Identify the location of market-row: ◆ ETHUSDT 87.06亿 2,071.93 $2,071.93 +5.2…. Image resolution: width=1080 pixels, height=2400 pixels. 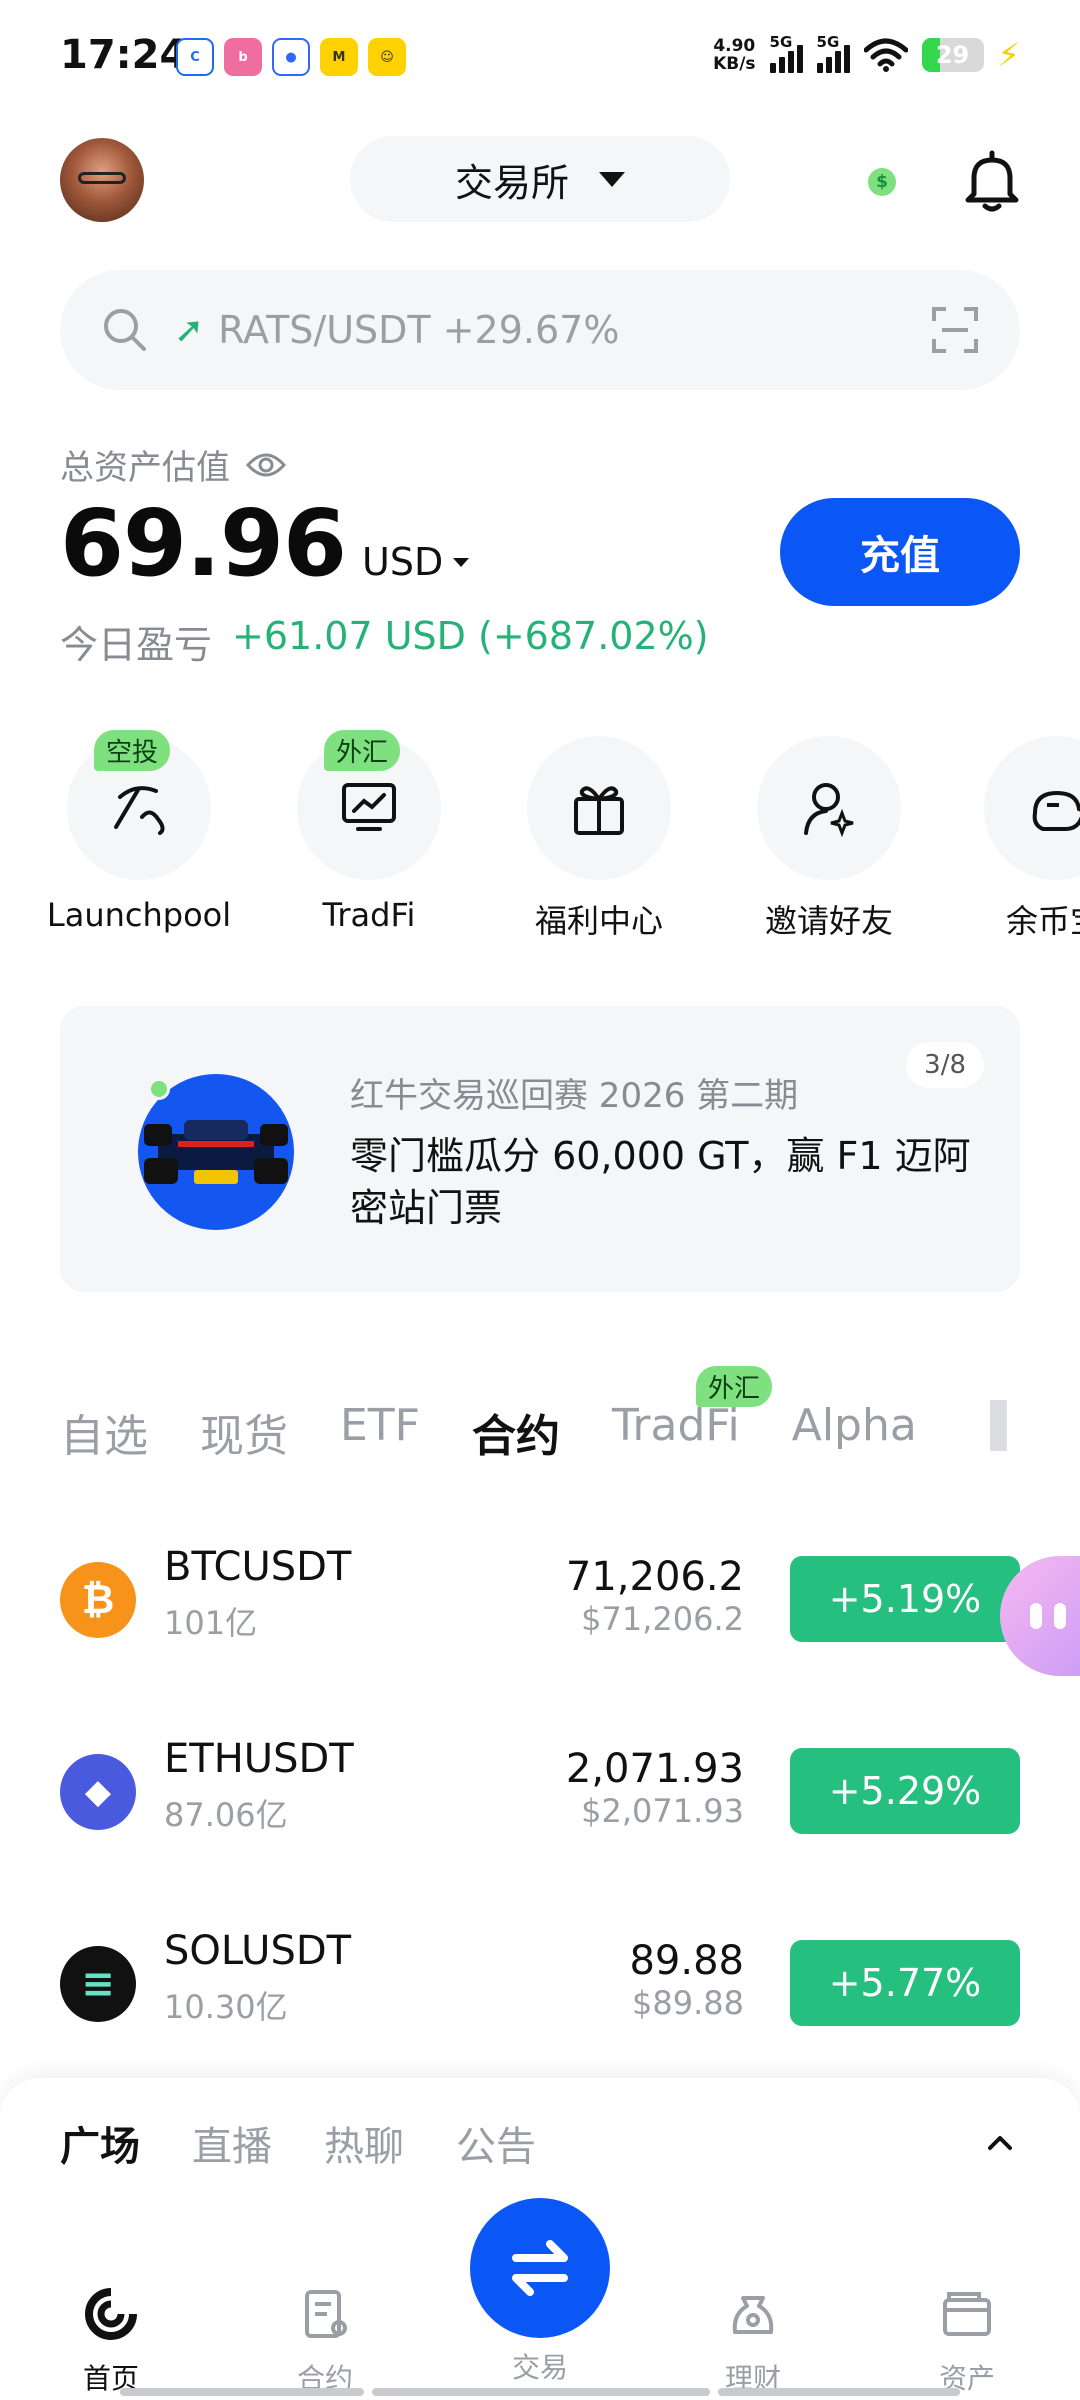
(540, 1787).